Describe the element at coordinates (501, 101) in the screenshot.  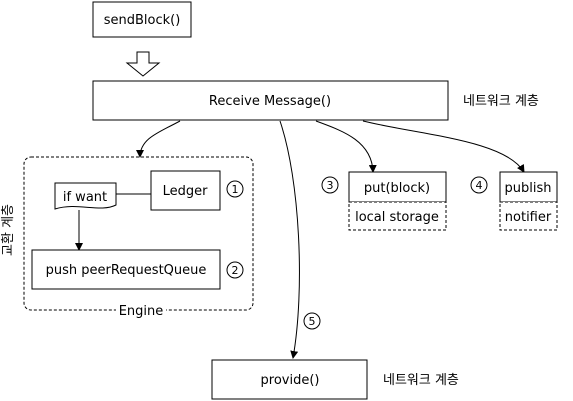
I see `network-layer-label-top: 네트워크 계층` at that location.